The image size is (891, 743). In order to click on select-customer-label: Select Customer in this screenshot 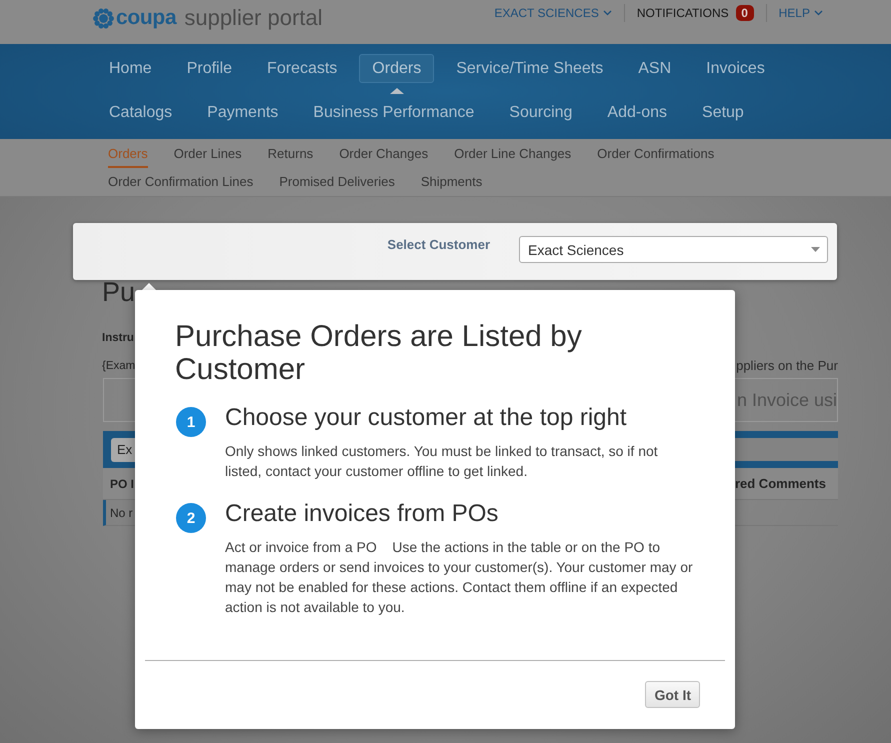, I will do `click(438, 245)`.